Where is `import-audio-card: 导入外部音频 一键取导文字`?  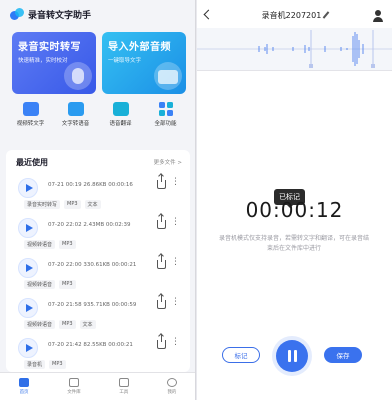
import-audio-card: 导入外部音频 一键取导文字 is located at coordinates (144, 63).